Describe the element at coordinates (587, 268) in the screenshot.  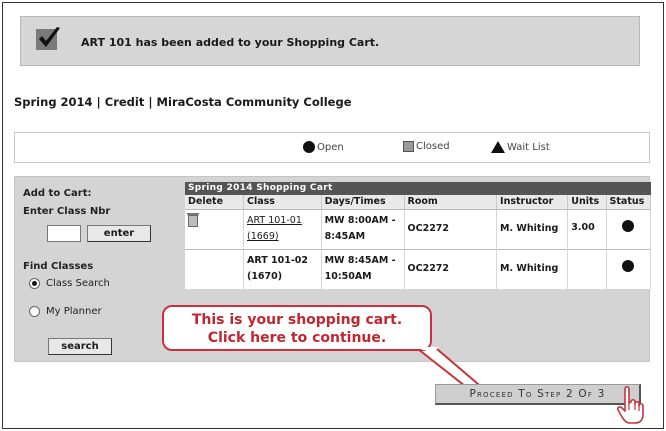
I see `units-cell` at that location.